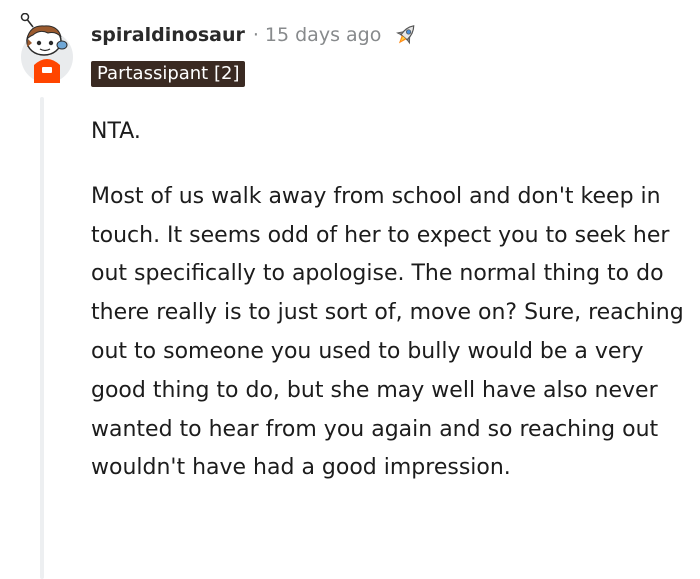 Image resolution: width=700 pixels, height=579 pixels. What do you see at coordinates (168, 35) in the screenshot?
I see `username-link: spiraldinosaur` at bounding box center [168, 35].